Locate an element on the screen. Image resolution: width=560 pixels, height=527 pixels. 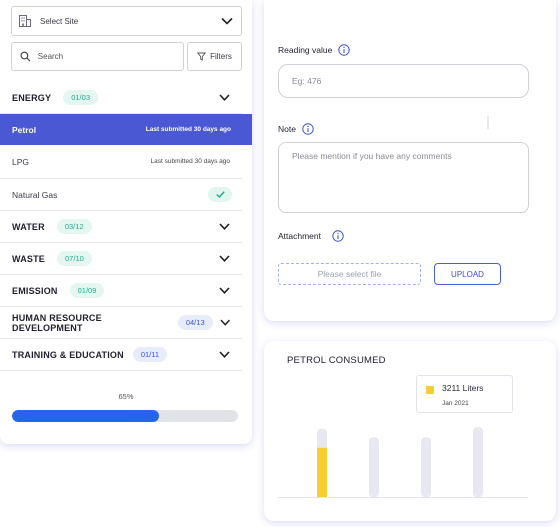
search-box is located at coordinates (97, 56).